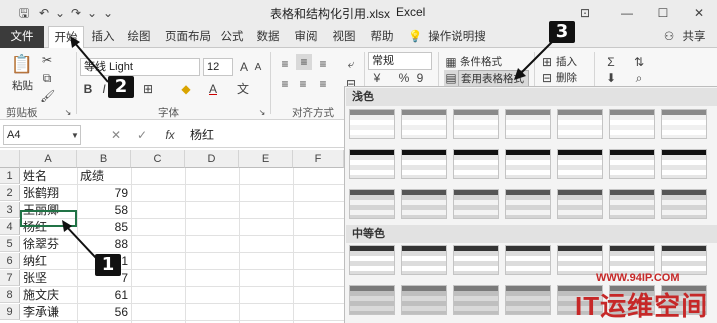 This screenshot has height=323, width=717. I want to click on callout-2: 2, so click(121, 87).